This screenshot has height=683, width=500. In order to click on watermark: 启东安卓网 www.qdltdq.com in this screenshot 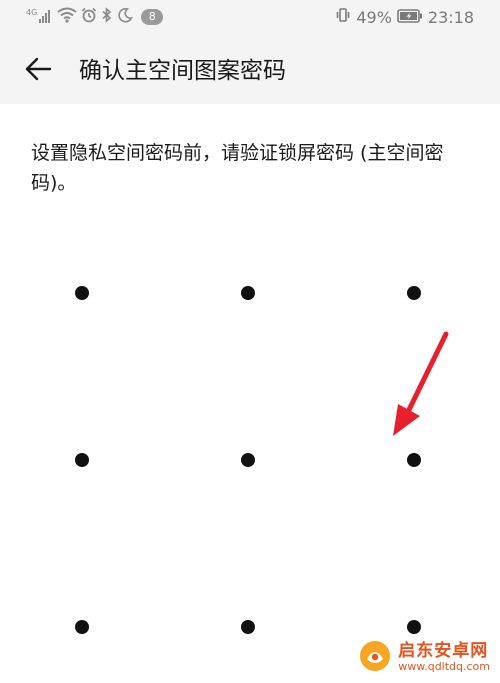, I will do `click(424, 658)`.